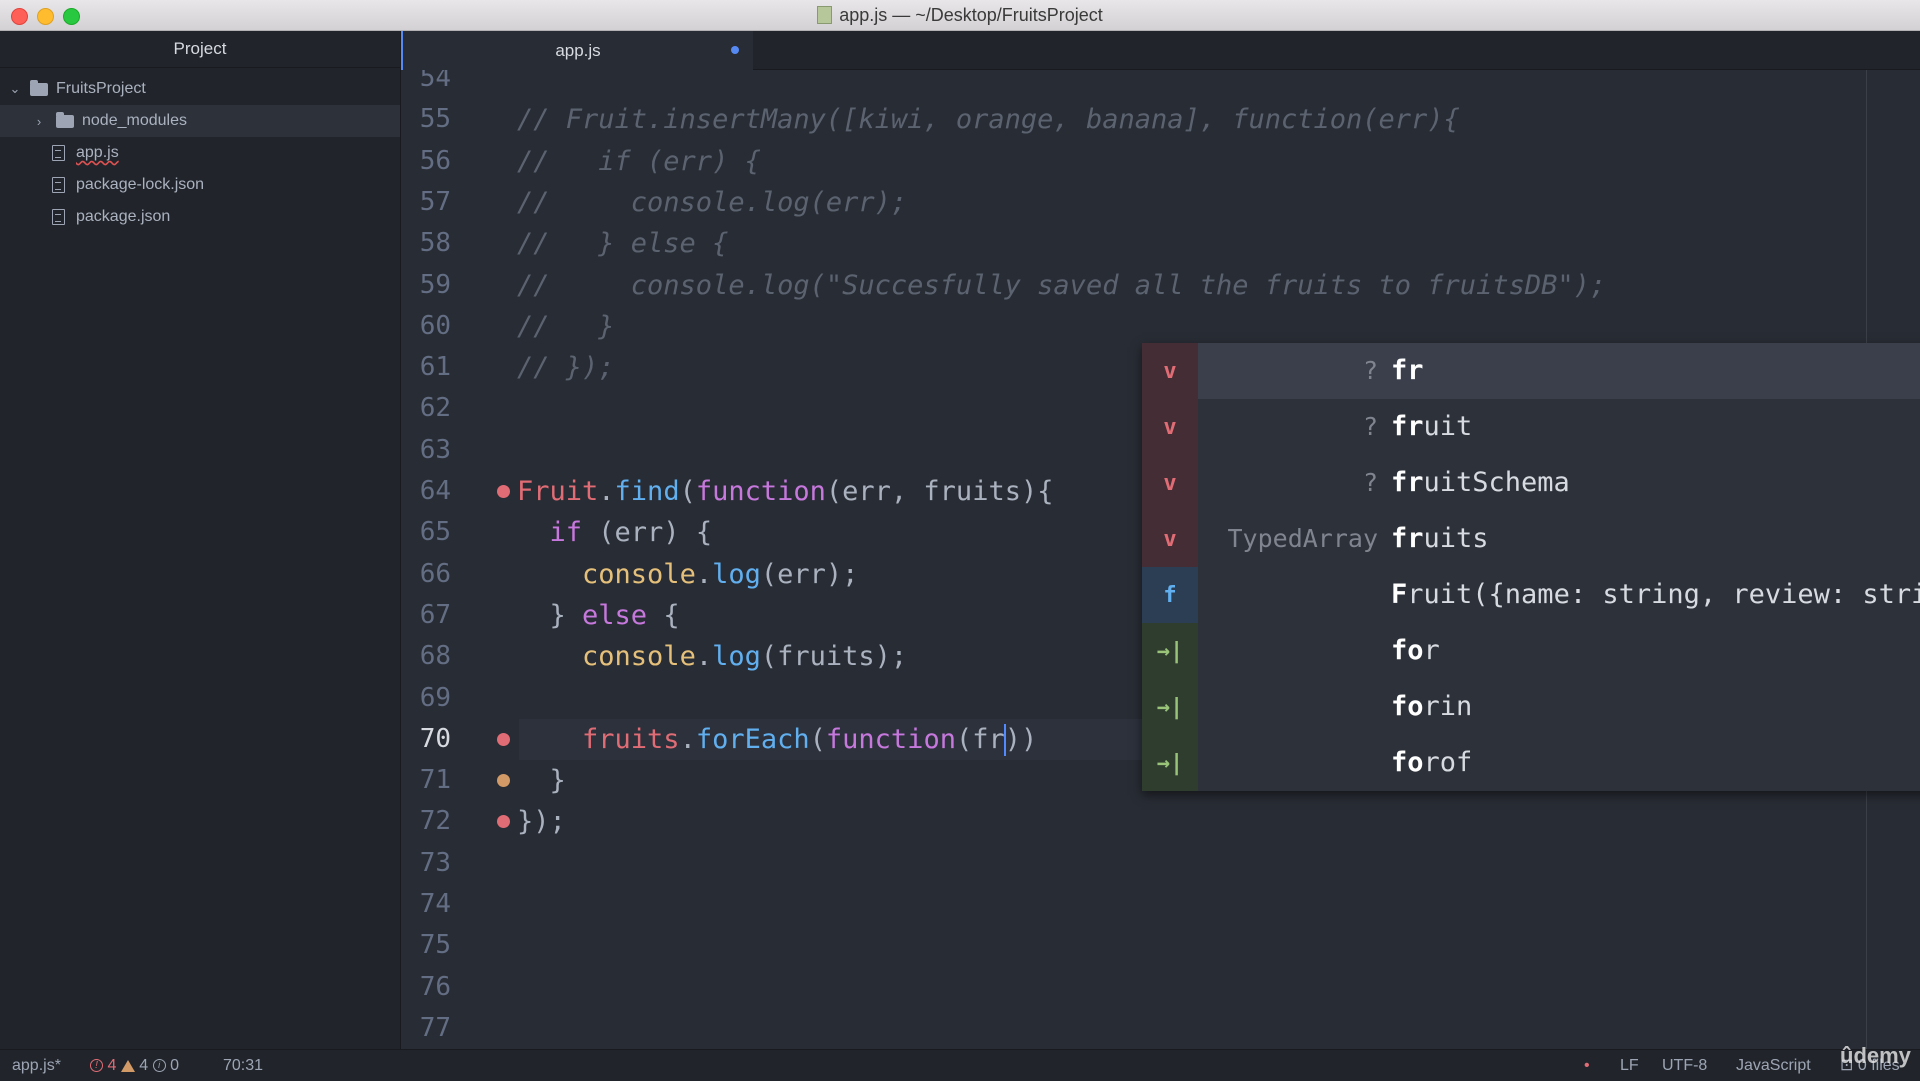  I want to click on code-token: else, so click(615, 615).